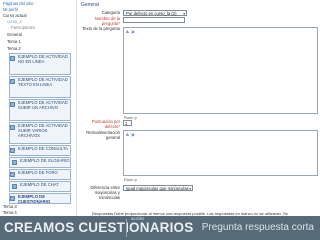 Image resolution: width=320 pixels, height=240 pixels. Describe the element at coordinates (127, 122) in the screenshot. I see `puntuacion-input: 1` at that location.